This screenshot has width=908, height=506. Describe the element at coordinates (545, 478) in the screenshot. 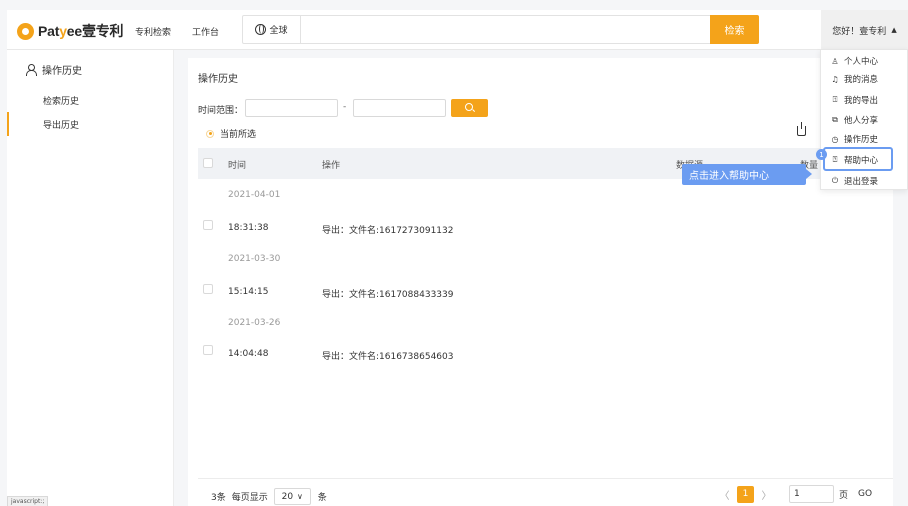

I see `footer-divider` at that location.